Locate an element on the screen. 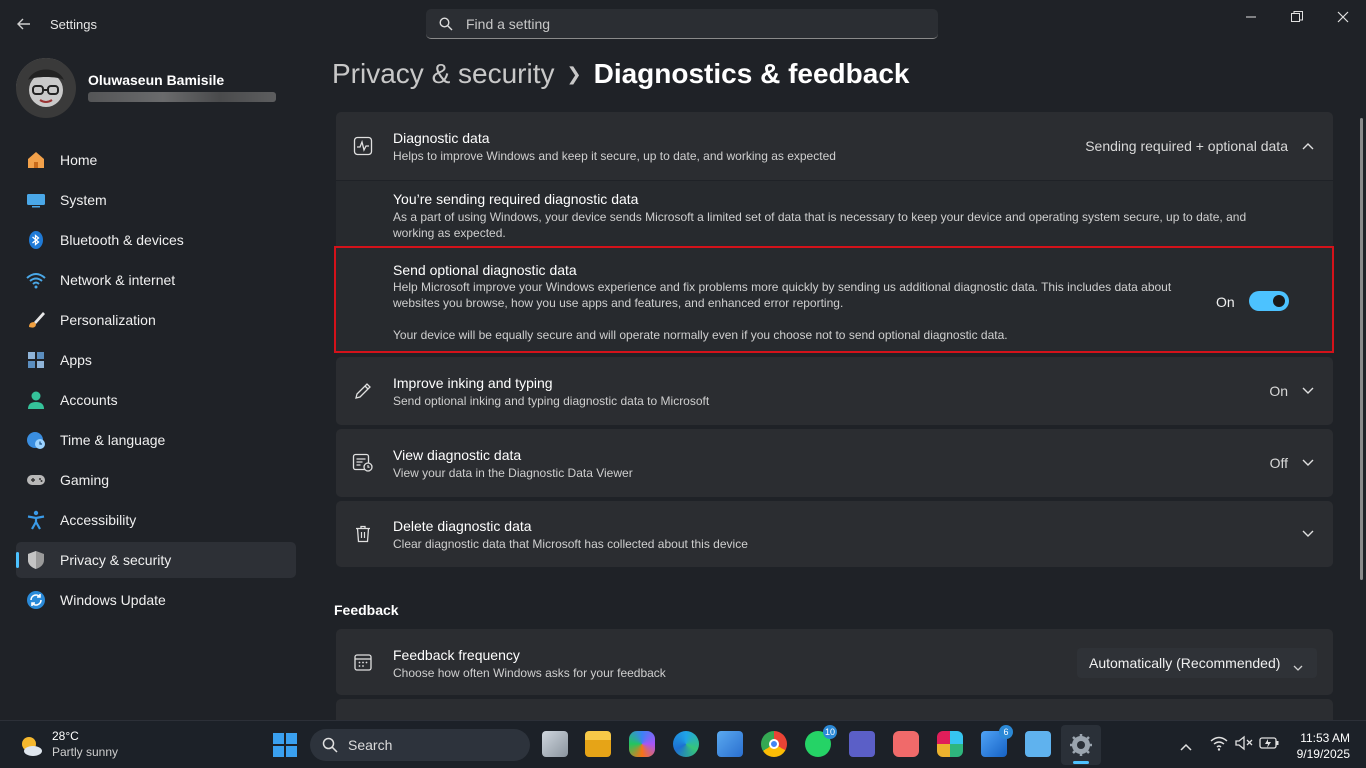 The image size is (1366, 768). sidebar-item-privacy-security: Privacy & security is located at coordinates (156, 560).